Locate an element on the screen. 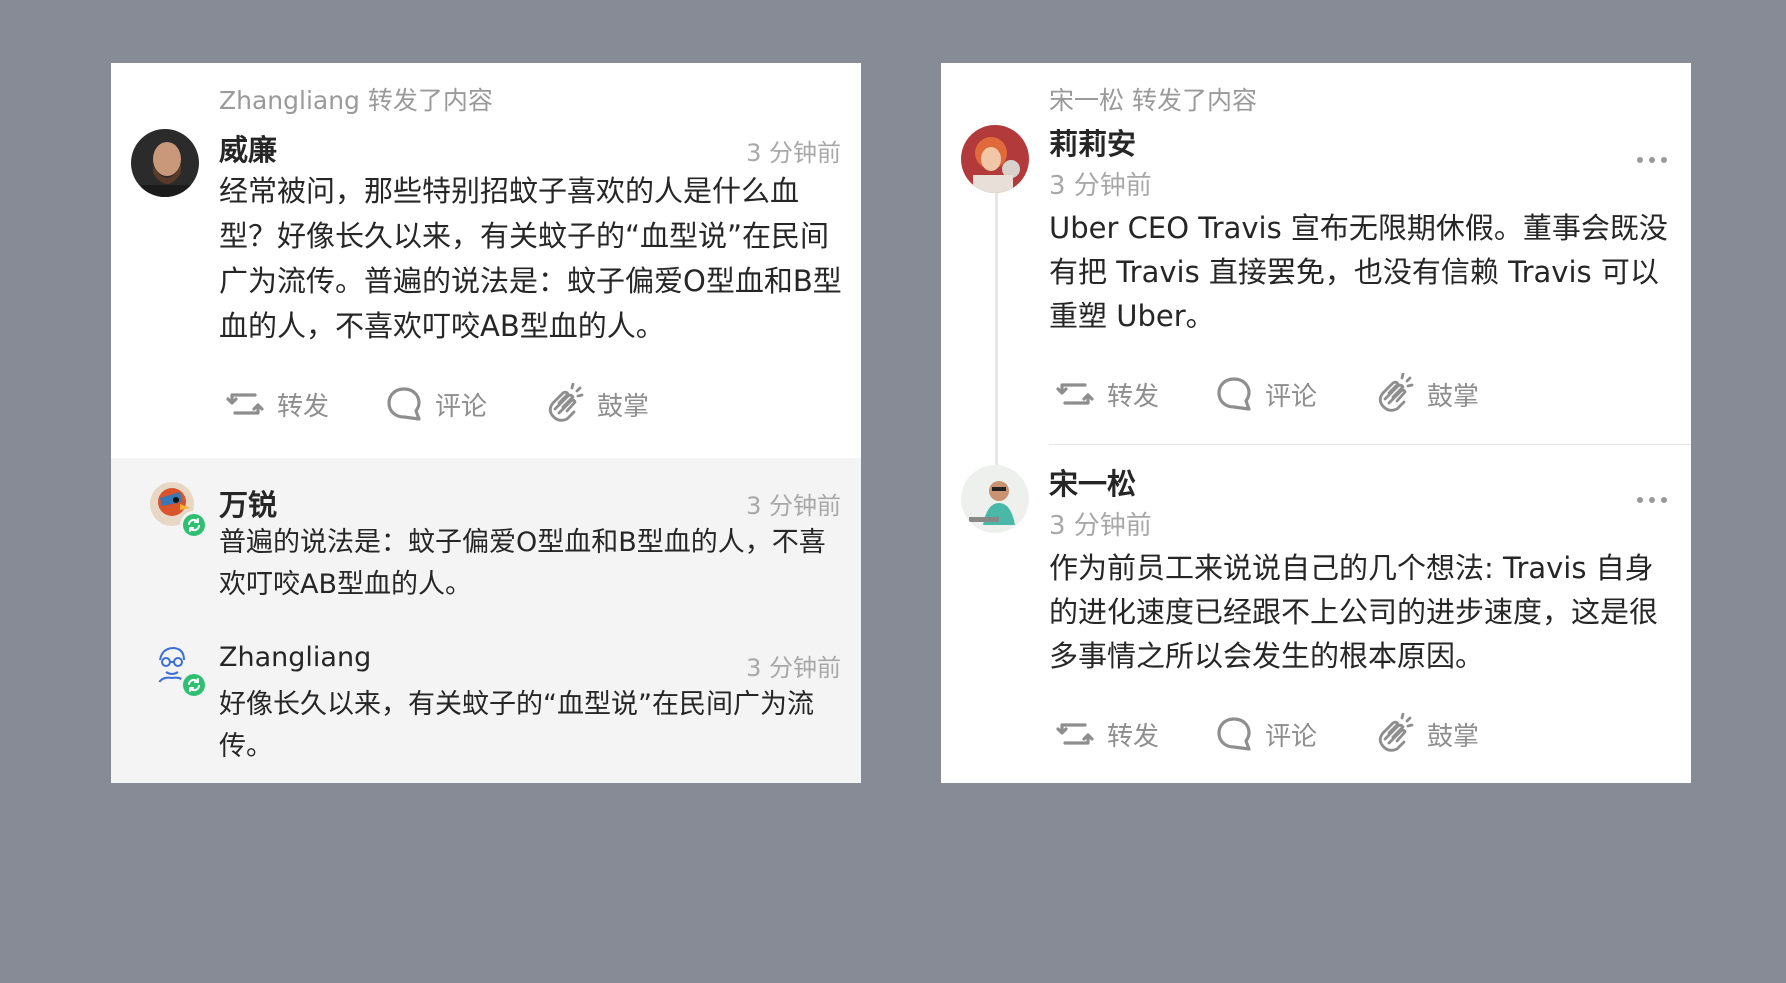 Image resolution: width=1786 pixels, height=983 pixels. reply-content: 好像长久以来，有关蚊子的“血型说”在民间广为流传。 is located at coordinates (516, 725).